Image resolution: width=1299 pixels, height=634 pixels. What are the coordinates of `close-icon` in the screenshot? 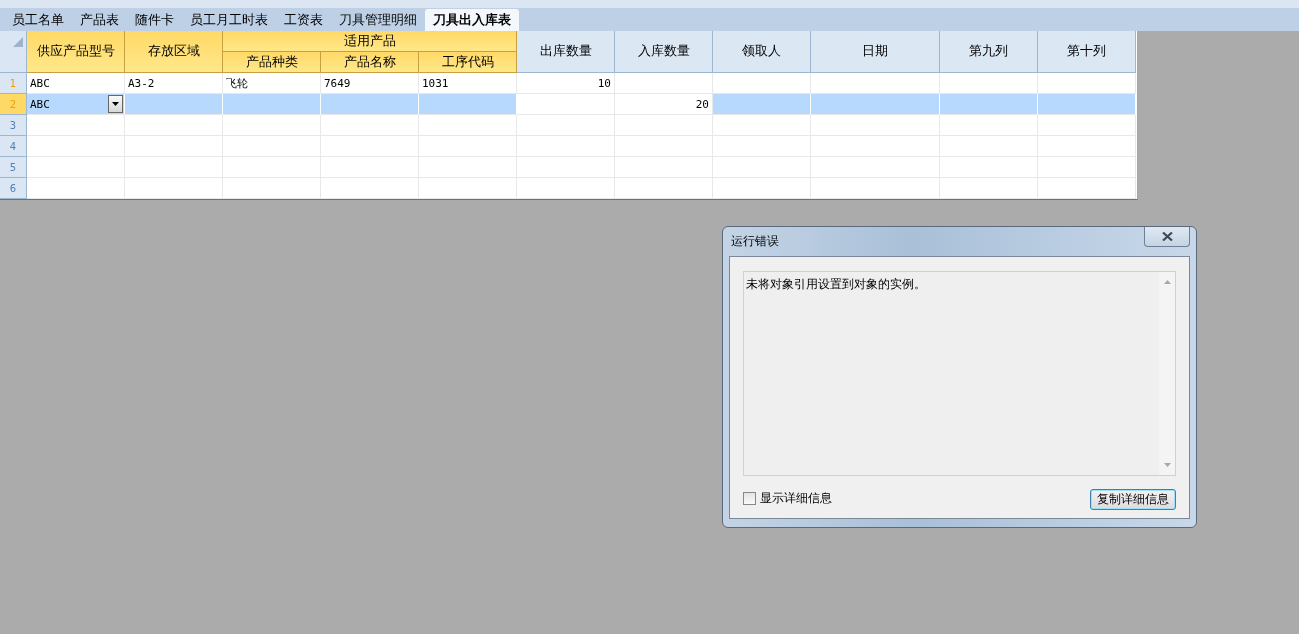 It's located at (1167, 236).